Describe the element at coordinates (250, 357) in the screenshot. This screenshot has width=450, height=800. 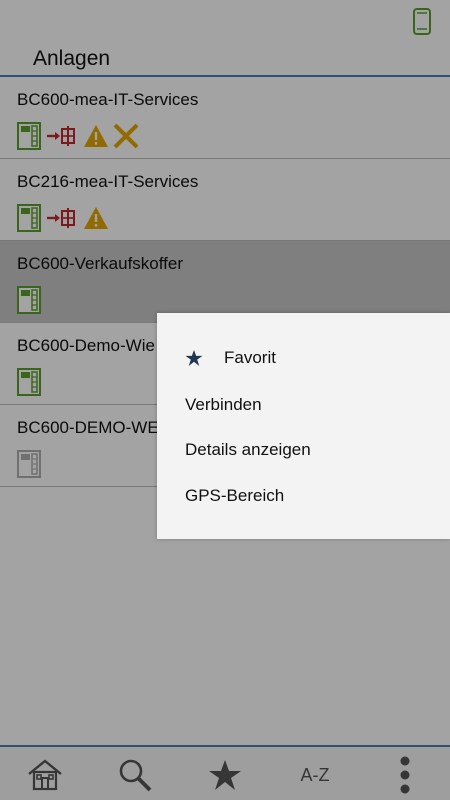
I see `menu-item-label: Favorit` at that location.